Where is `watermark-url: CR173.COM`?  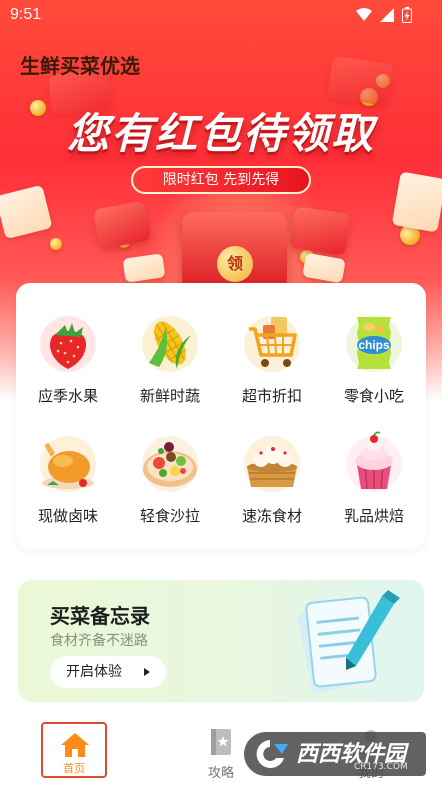 watermark-url: CR173.COM is located at coordinates (381, 767).